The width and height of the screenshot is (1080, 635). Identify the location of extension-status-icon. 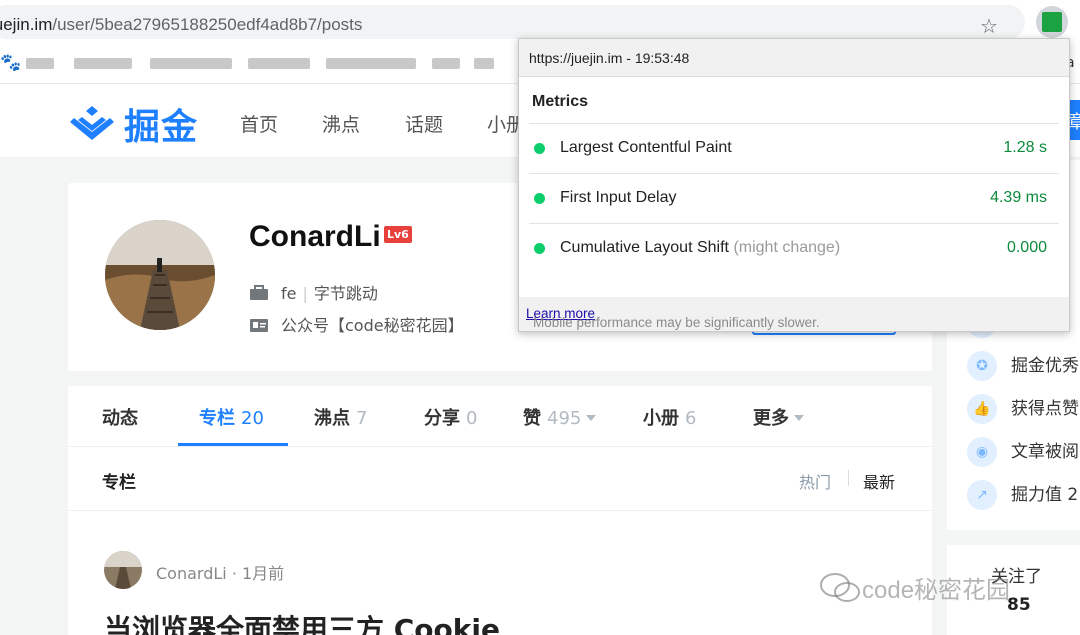
(1052, 22).